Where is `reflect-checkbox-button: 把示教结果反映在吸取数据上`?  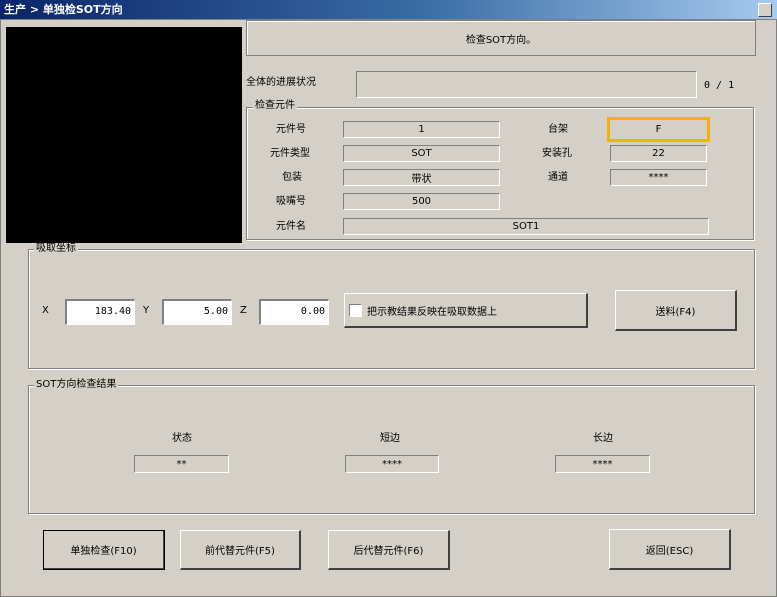 reflect-checkbox-button: 把示教结果反映在吸取数据上 is located at coordinates (466, 310).